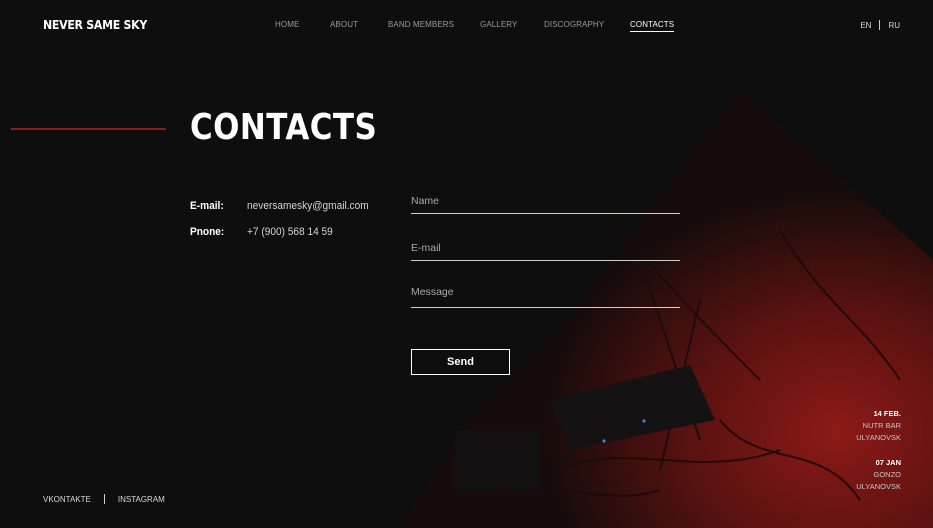 The width and height of the screenshot is (933, 528). What do you see at coordinates (574, 24) in the screenshot?
I see `nav-item-discography: DISCOGRAPHY` at bounding box center [574, 24].